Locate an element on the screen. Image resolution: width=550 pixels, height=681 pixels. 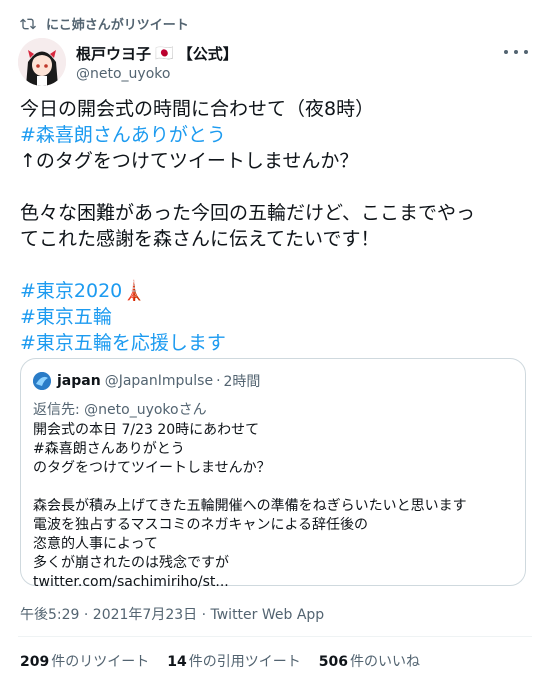
divider is located at coordinates (275, 636).